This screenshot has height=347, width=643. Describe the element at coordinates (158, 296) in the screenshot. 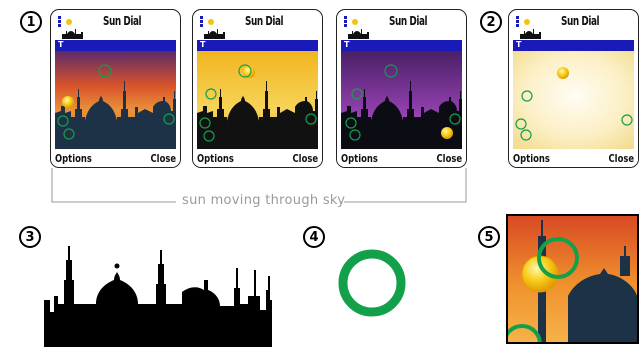

I see `skyline-silhouette-asset` at that location.